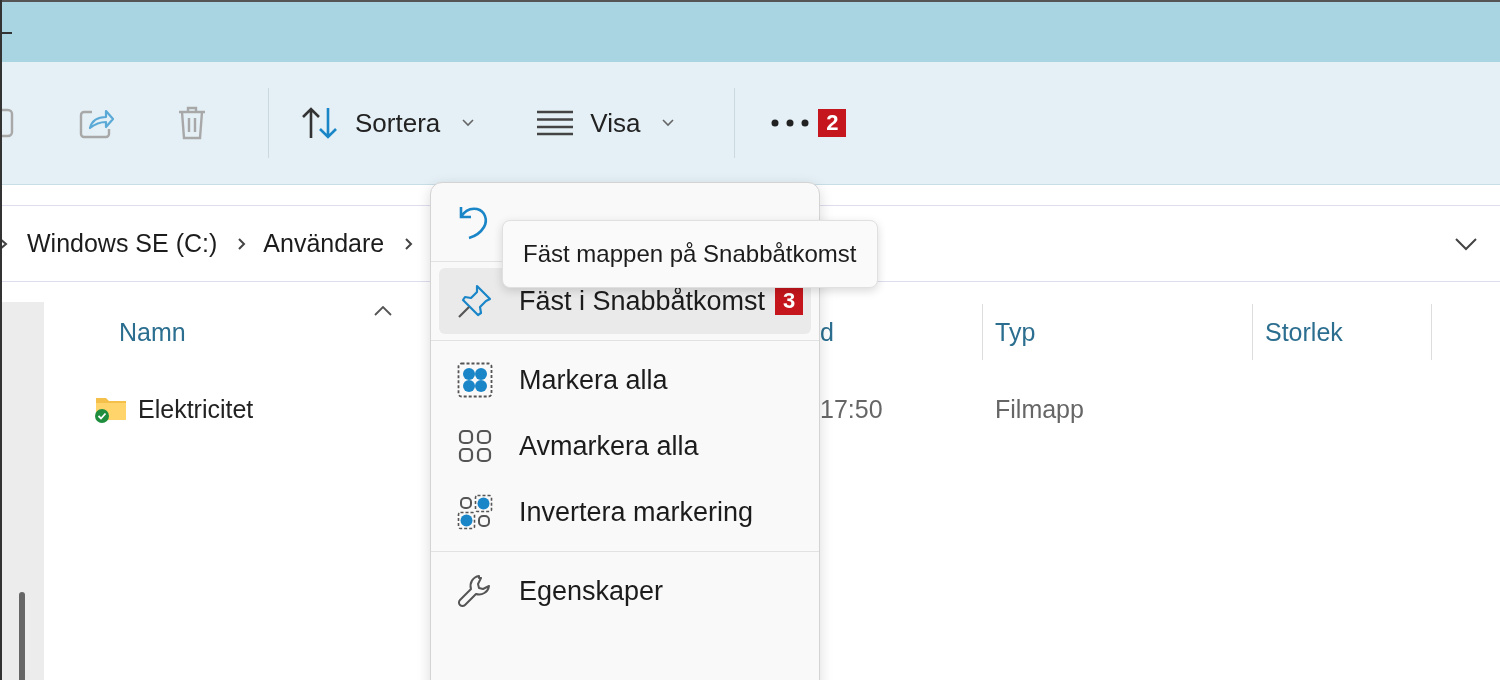  I want to click on step-badge: 2, so click(832, 123).